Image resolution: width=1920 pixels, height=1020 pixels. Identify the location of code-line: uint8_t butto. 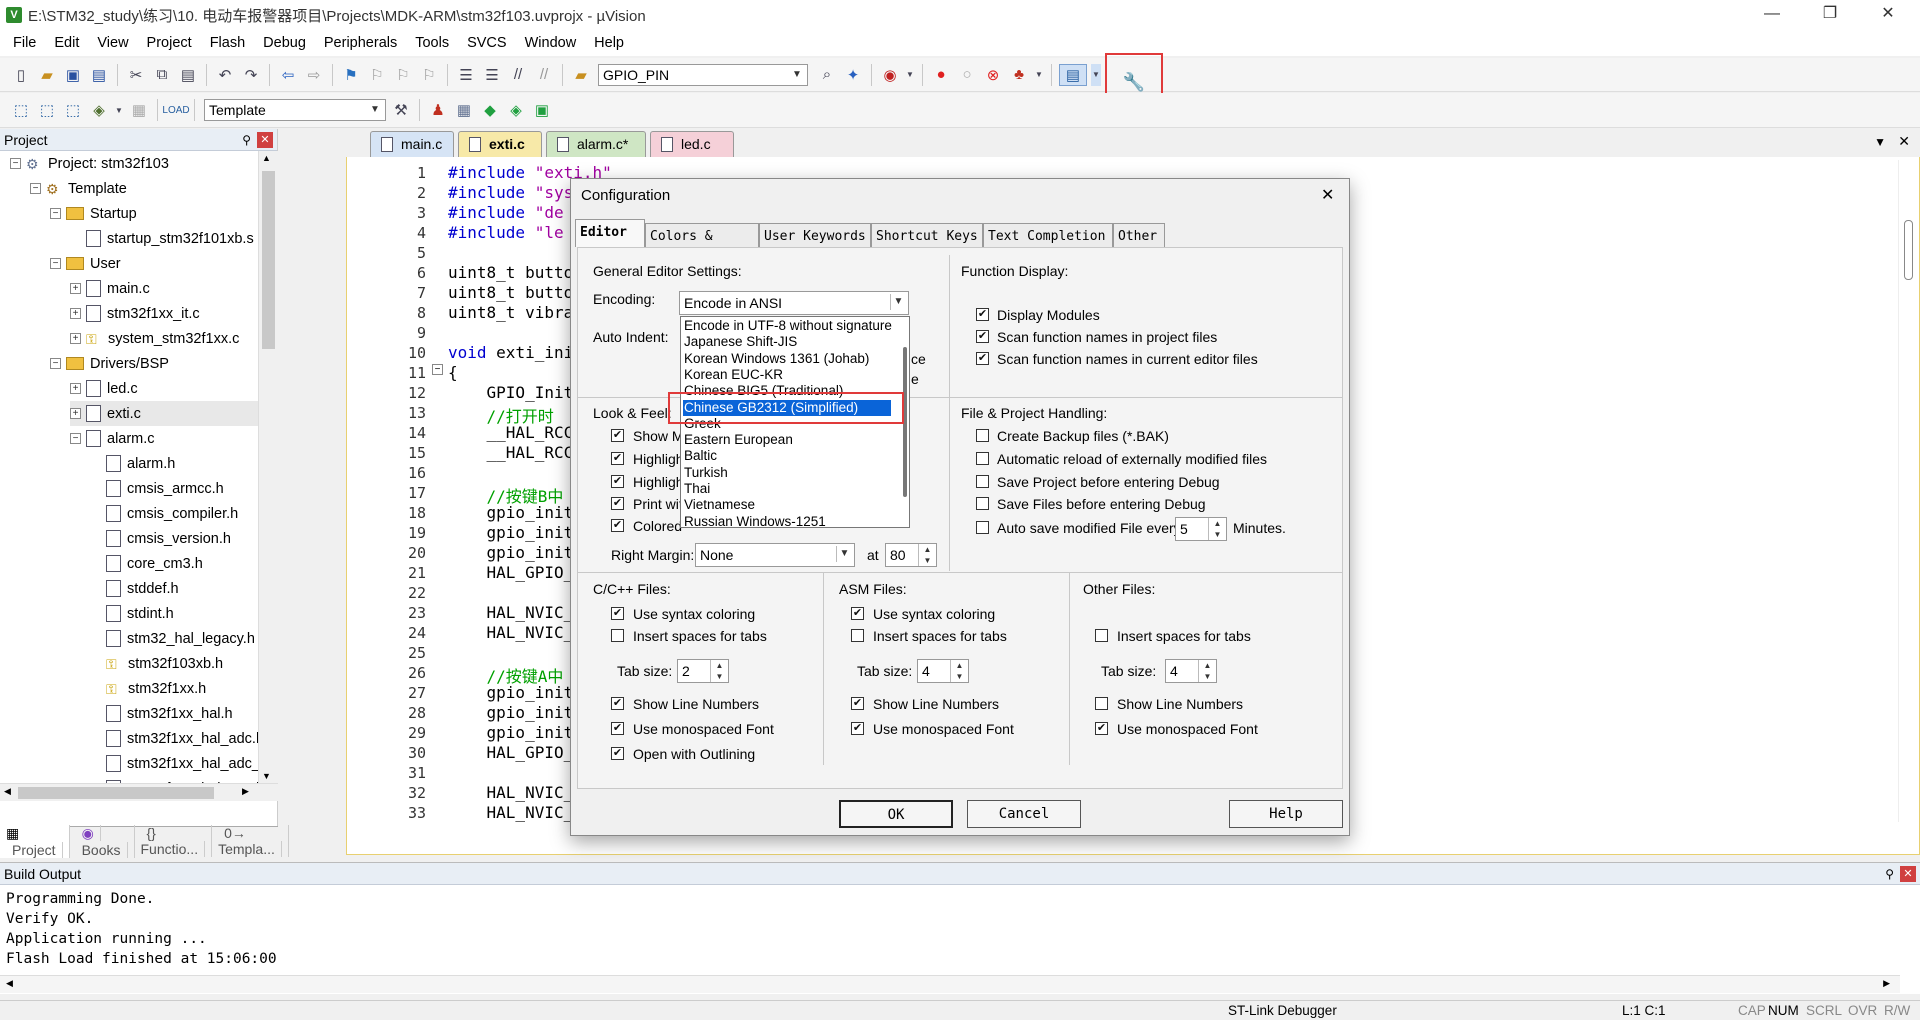
(510, 272).